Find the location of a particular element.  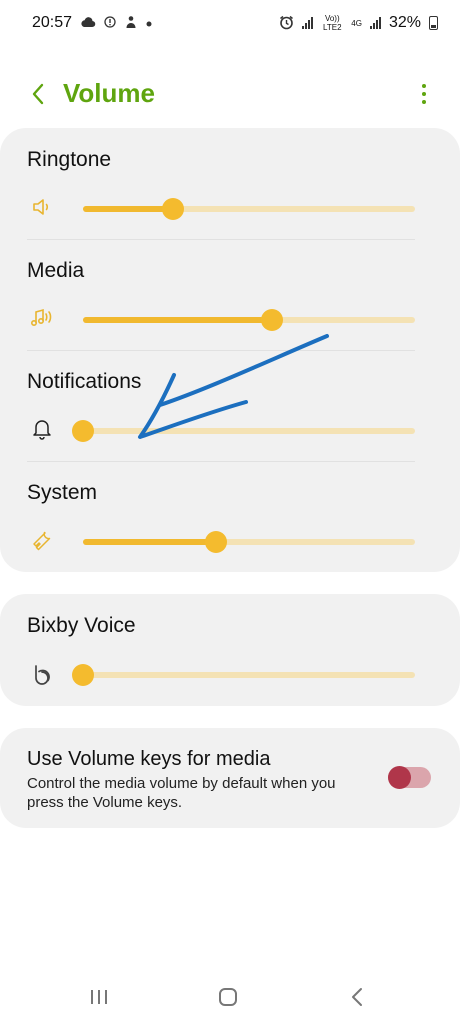

status-left: 20:57 is located at coordinates (92, 23).